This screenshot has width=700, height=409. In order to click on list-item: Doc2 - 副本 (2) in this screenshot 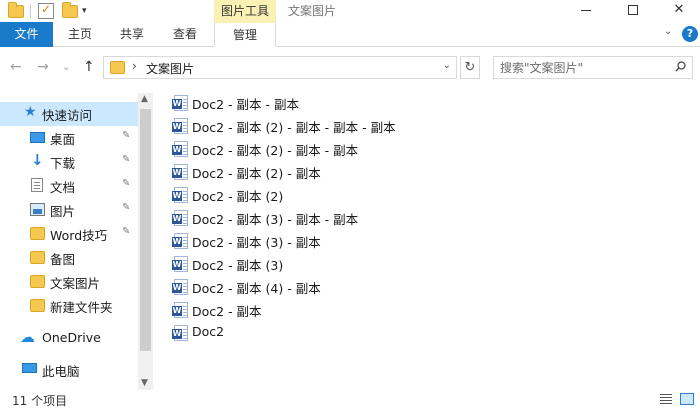, I will do `click(410, 195)`.